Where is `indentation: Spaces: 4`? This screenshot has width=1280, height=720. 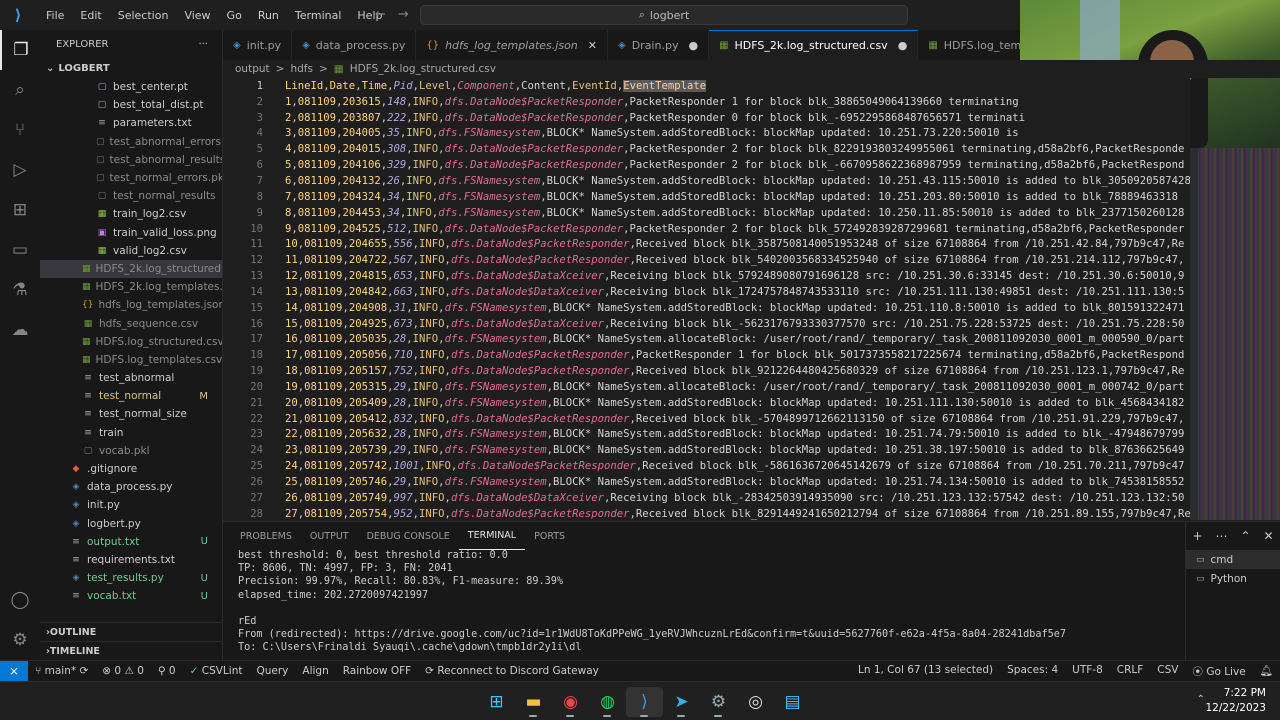
indentation: Spaces: 4 is located at coordinates (1032, 671).